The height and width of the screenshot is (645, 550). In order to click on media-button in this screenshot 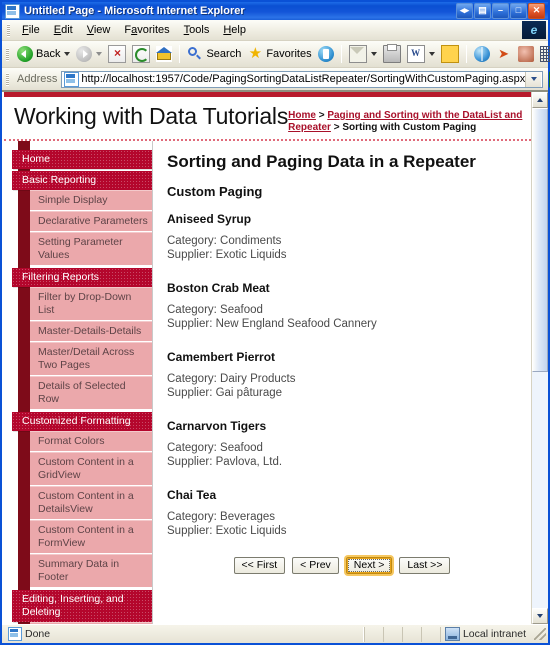, I will do `click(326, 54)`.